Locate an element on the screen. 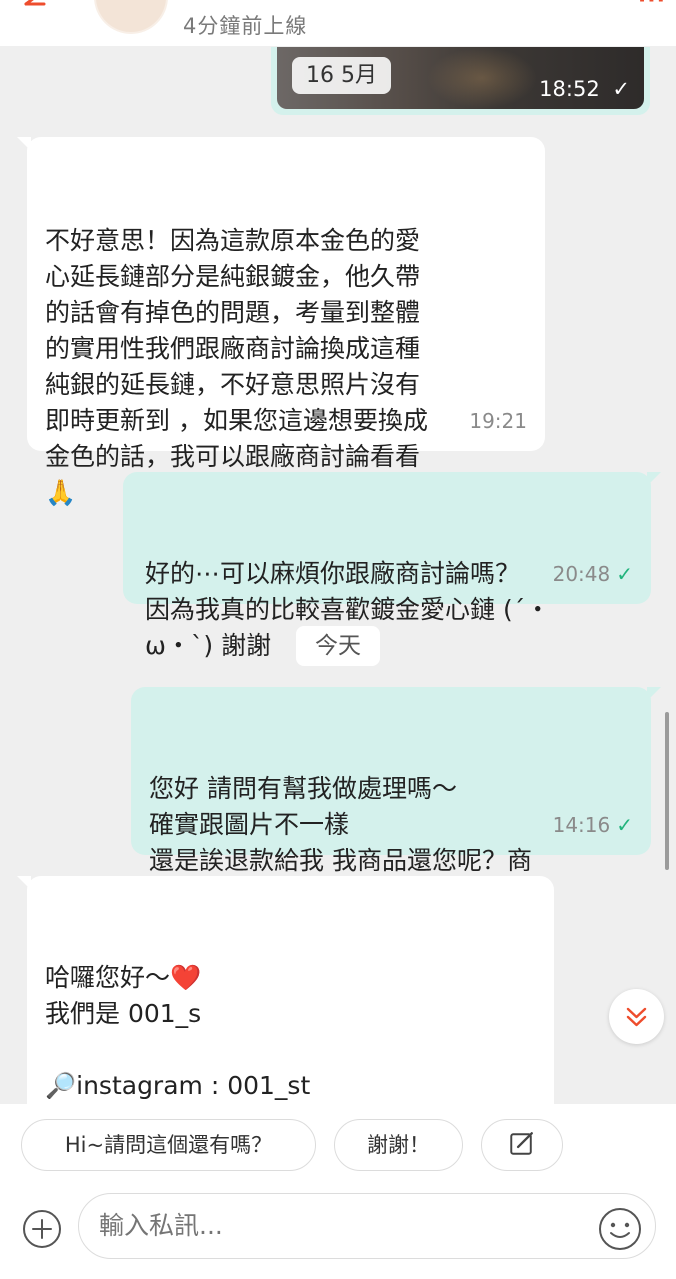 Image resolution: width=676 pixels, height=1279 pixels. more-menu-icon: ··· is located at coordinates (652, 6).